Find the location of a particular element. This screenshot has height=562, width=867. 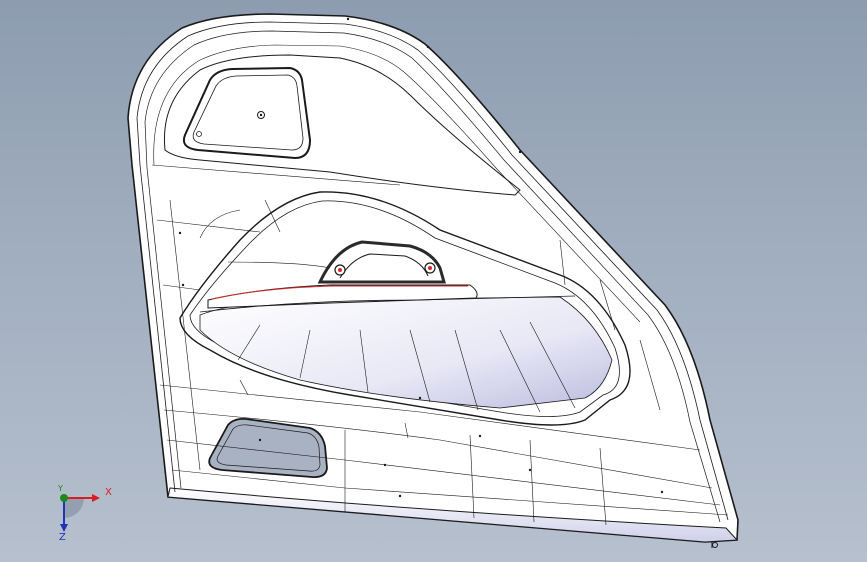

corner-clip-icon is located at coordinates (714, 545).